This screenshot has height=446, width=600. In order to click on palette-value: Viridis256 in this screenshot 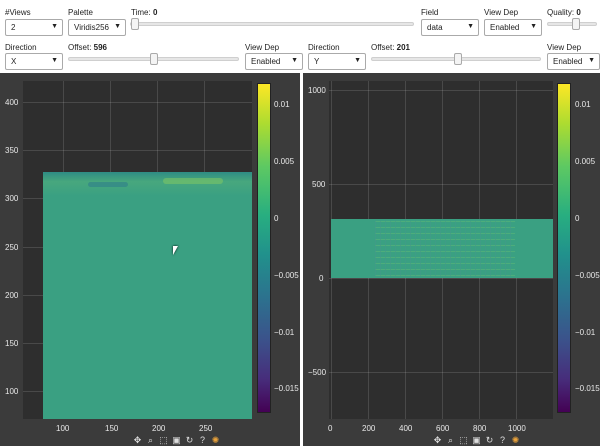, I will do `click(91, 27)`.